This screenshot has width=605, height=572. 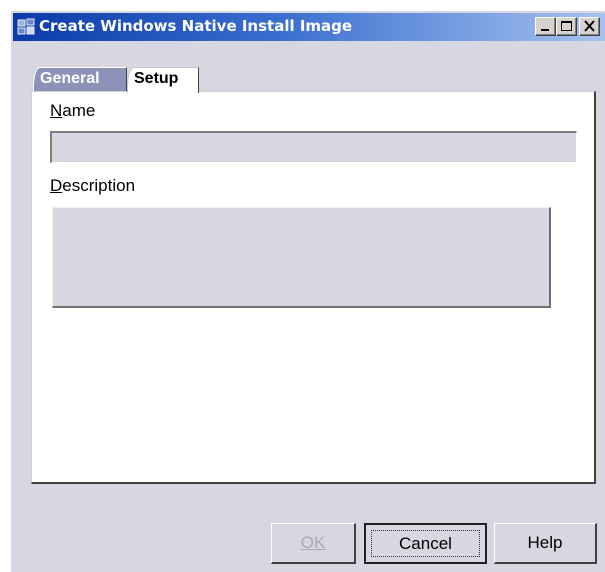 I want to click on tab-setup: Setup, so click(x=163, y=80).